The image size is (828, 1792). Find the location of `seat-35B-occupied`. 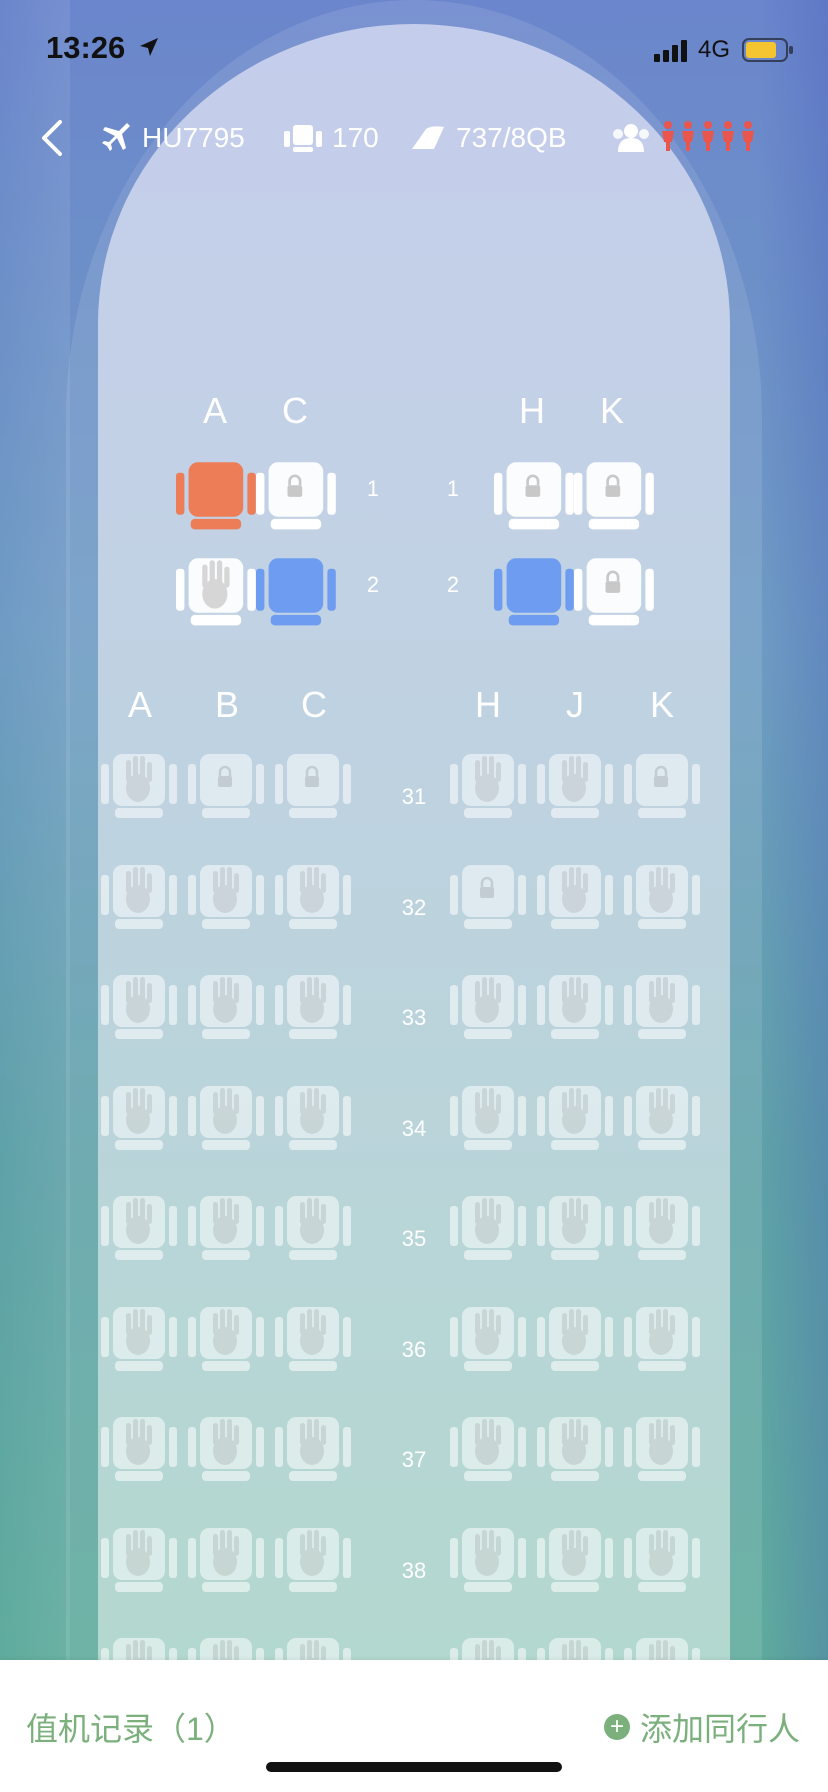

seat-35B-occupied is located at coordinates (226, 1229).